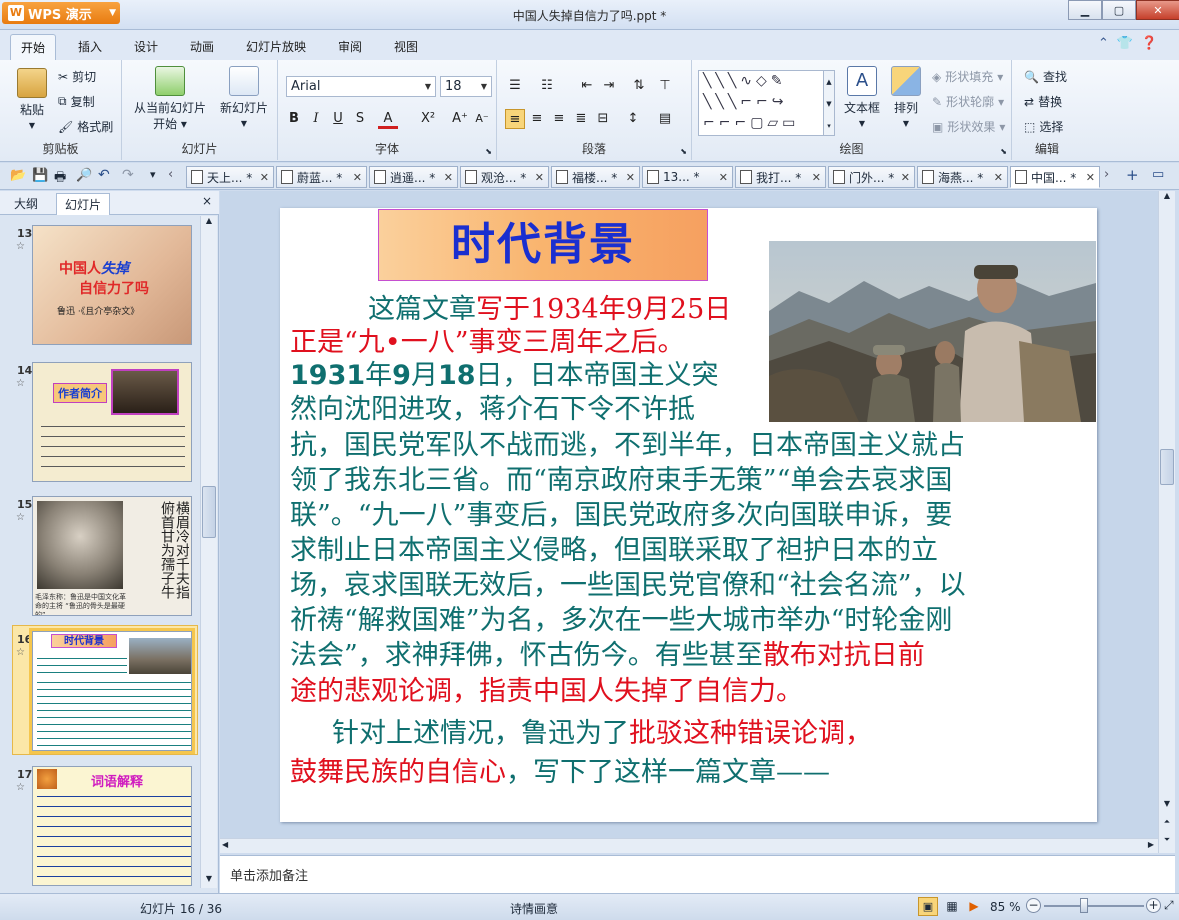  I want to click on zoom-slider-thumb, so click(1084, 905).